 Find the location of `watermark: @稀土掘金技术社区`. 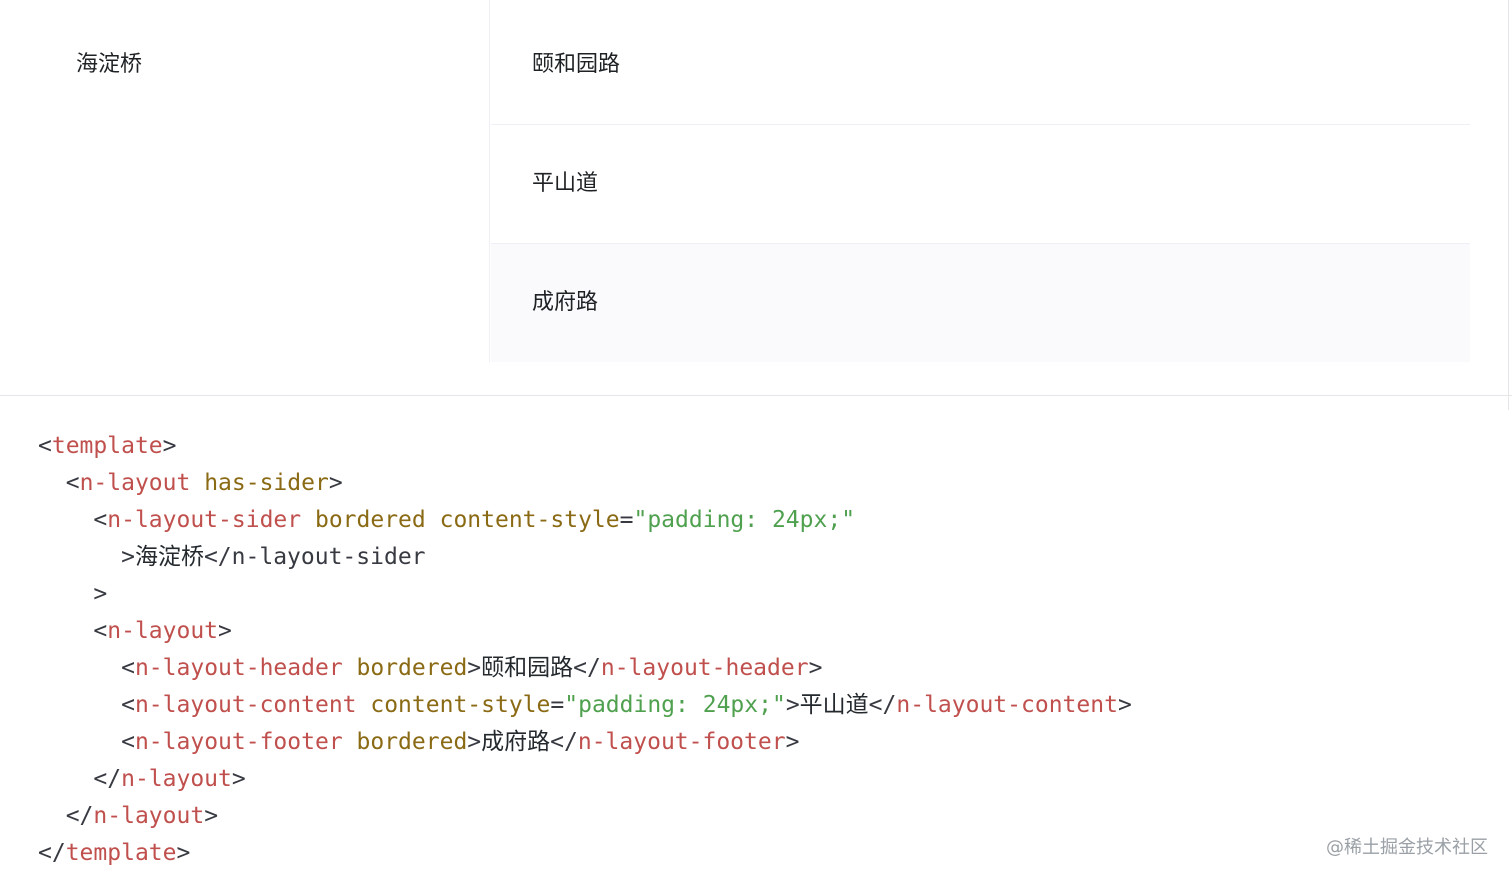

watermark: @稀土掘金技术社区 is located at coordinates (1407, 847).